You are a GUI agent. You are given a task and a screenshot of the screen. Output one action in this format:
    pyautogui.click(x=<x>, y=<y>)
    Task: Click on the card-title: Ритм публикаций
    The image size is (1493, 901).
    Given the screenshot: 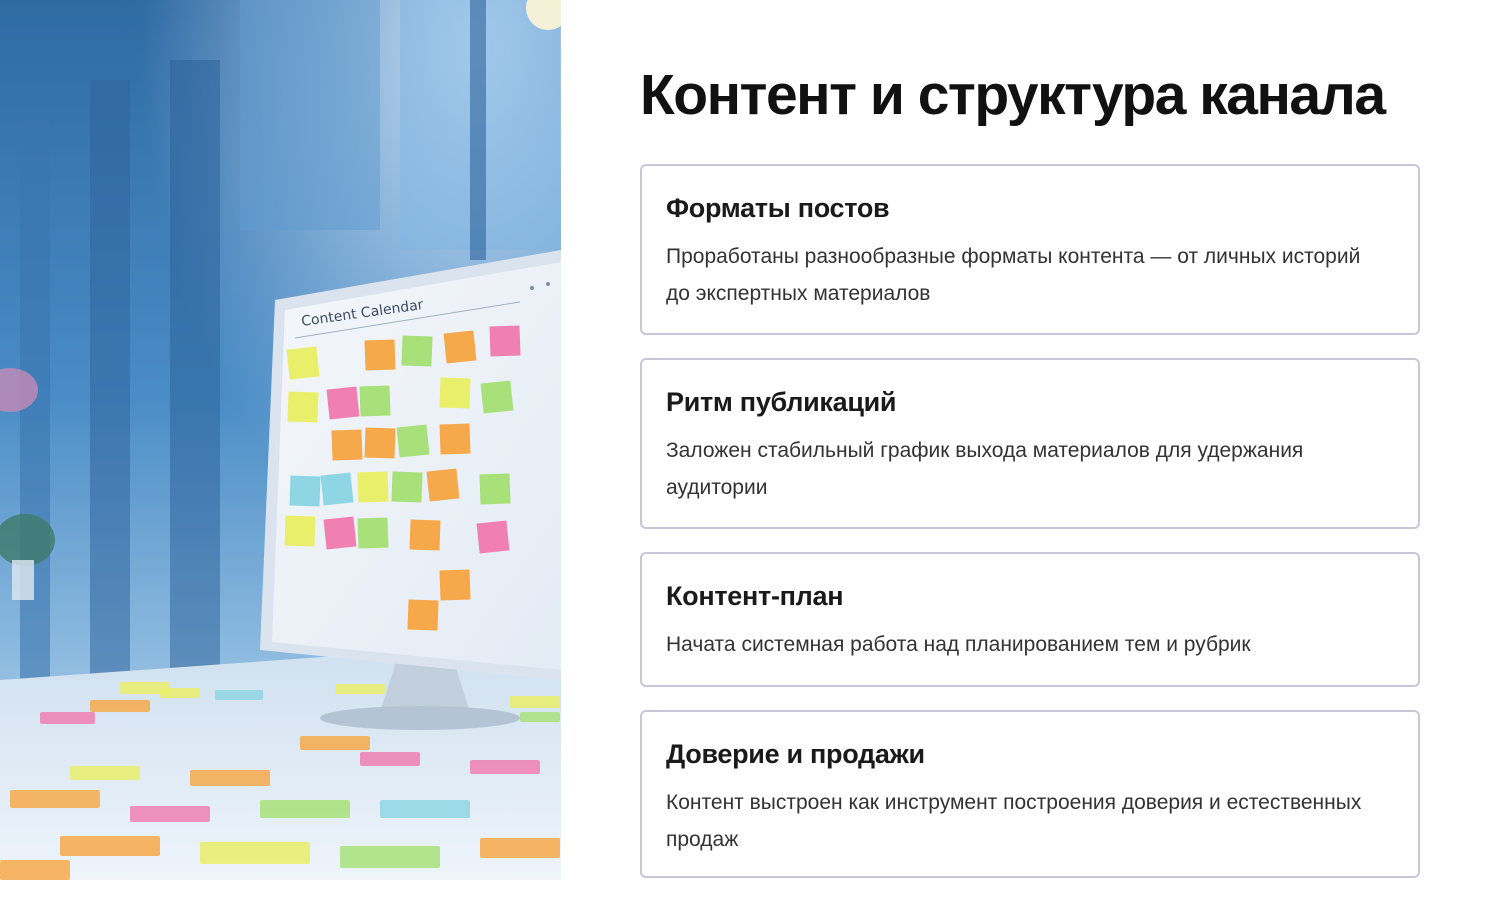 What is the action you would take?
    pyautogui.click(x=781, y=402)
    